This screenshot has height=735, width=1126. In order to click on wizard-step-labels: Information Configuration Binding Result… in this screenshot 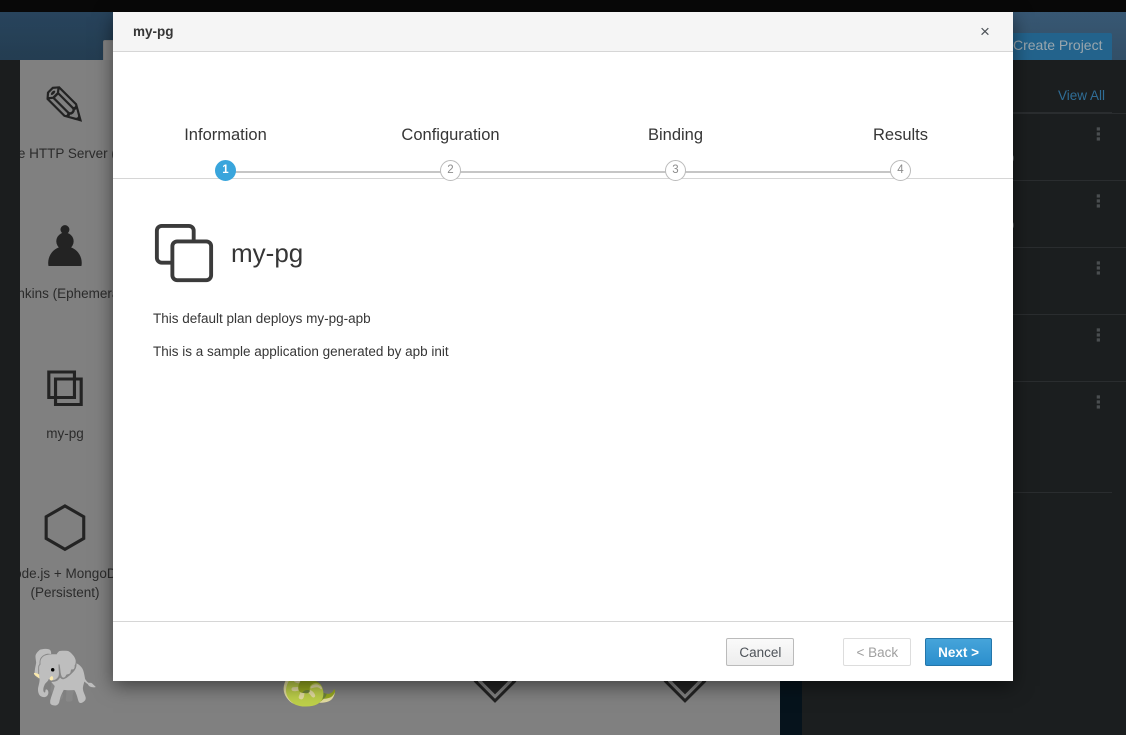, I will do `click(563, 135)`.